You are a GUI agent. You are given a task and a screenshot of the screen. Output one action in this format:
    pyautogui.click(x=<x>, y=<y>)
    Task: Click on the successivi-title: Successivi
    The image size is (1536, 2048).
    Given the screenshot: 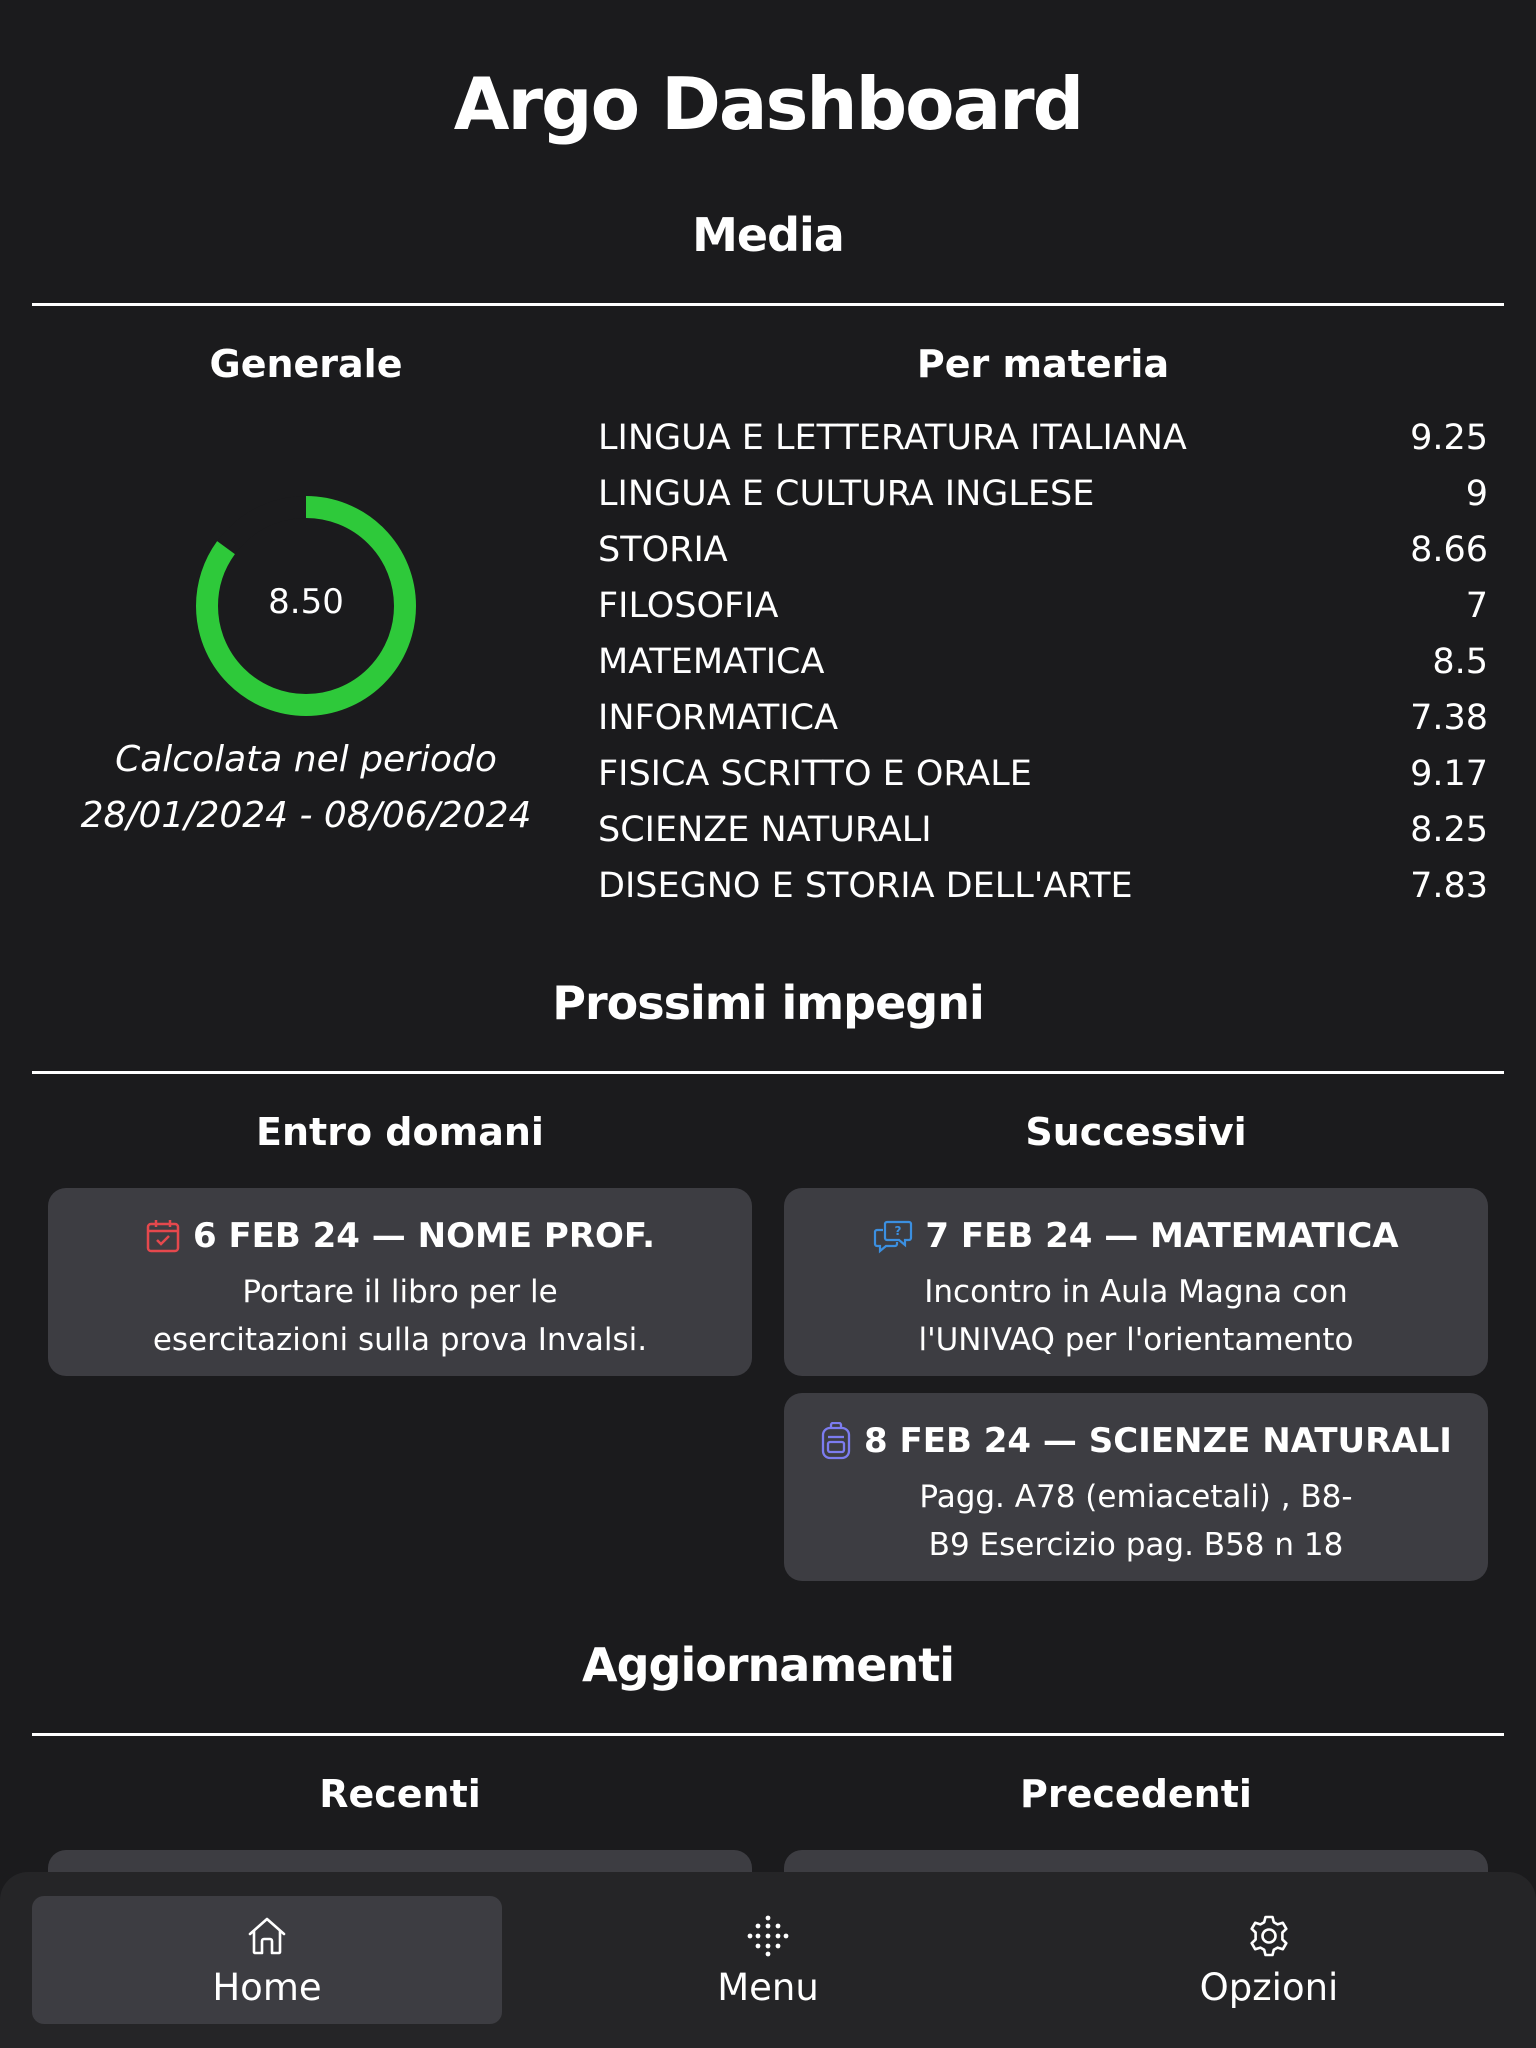 What is the action you would take?
    pyautogui.click(x=1136, y=1132)
    